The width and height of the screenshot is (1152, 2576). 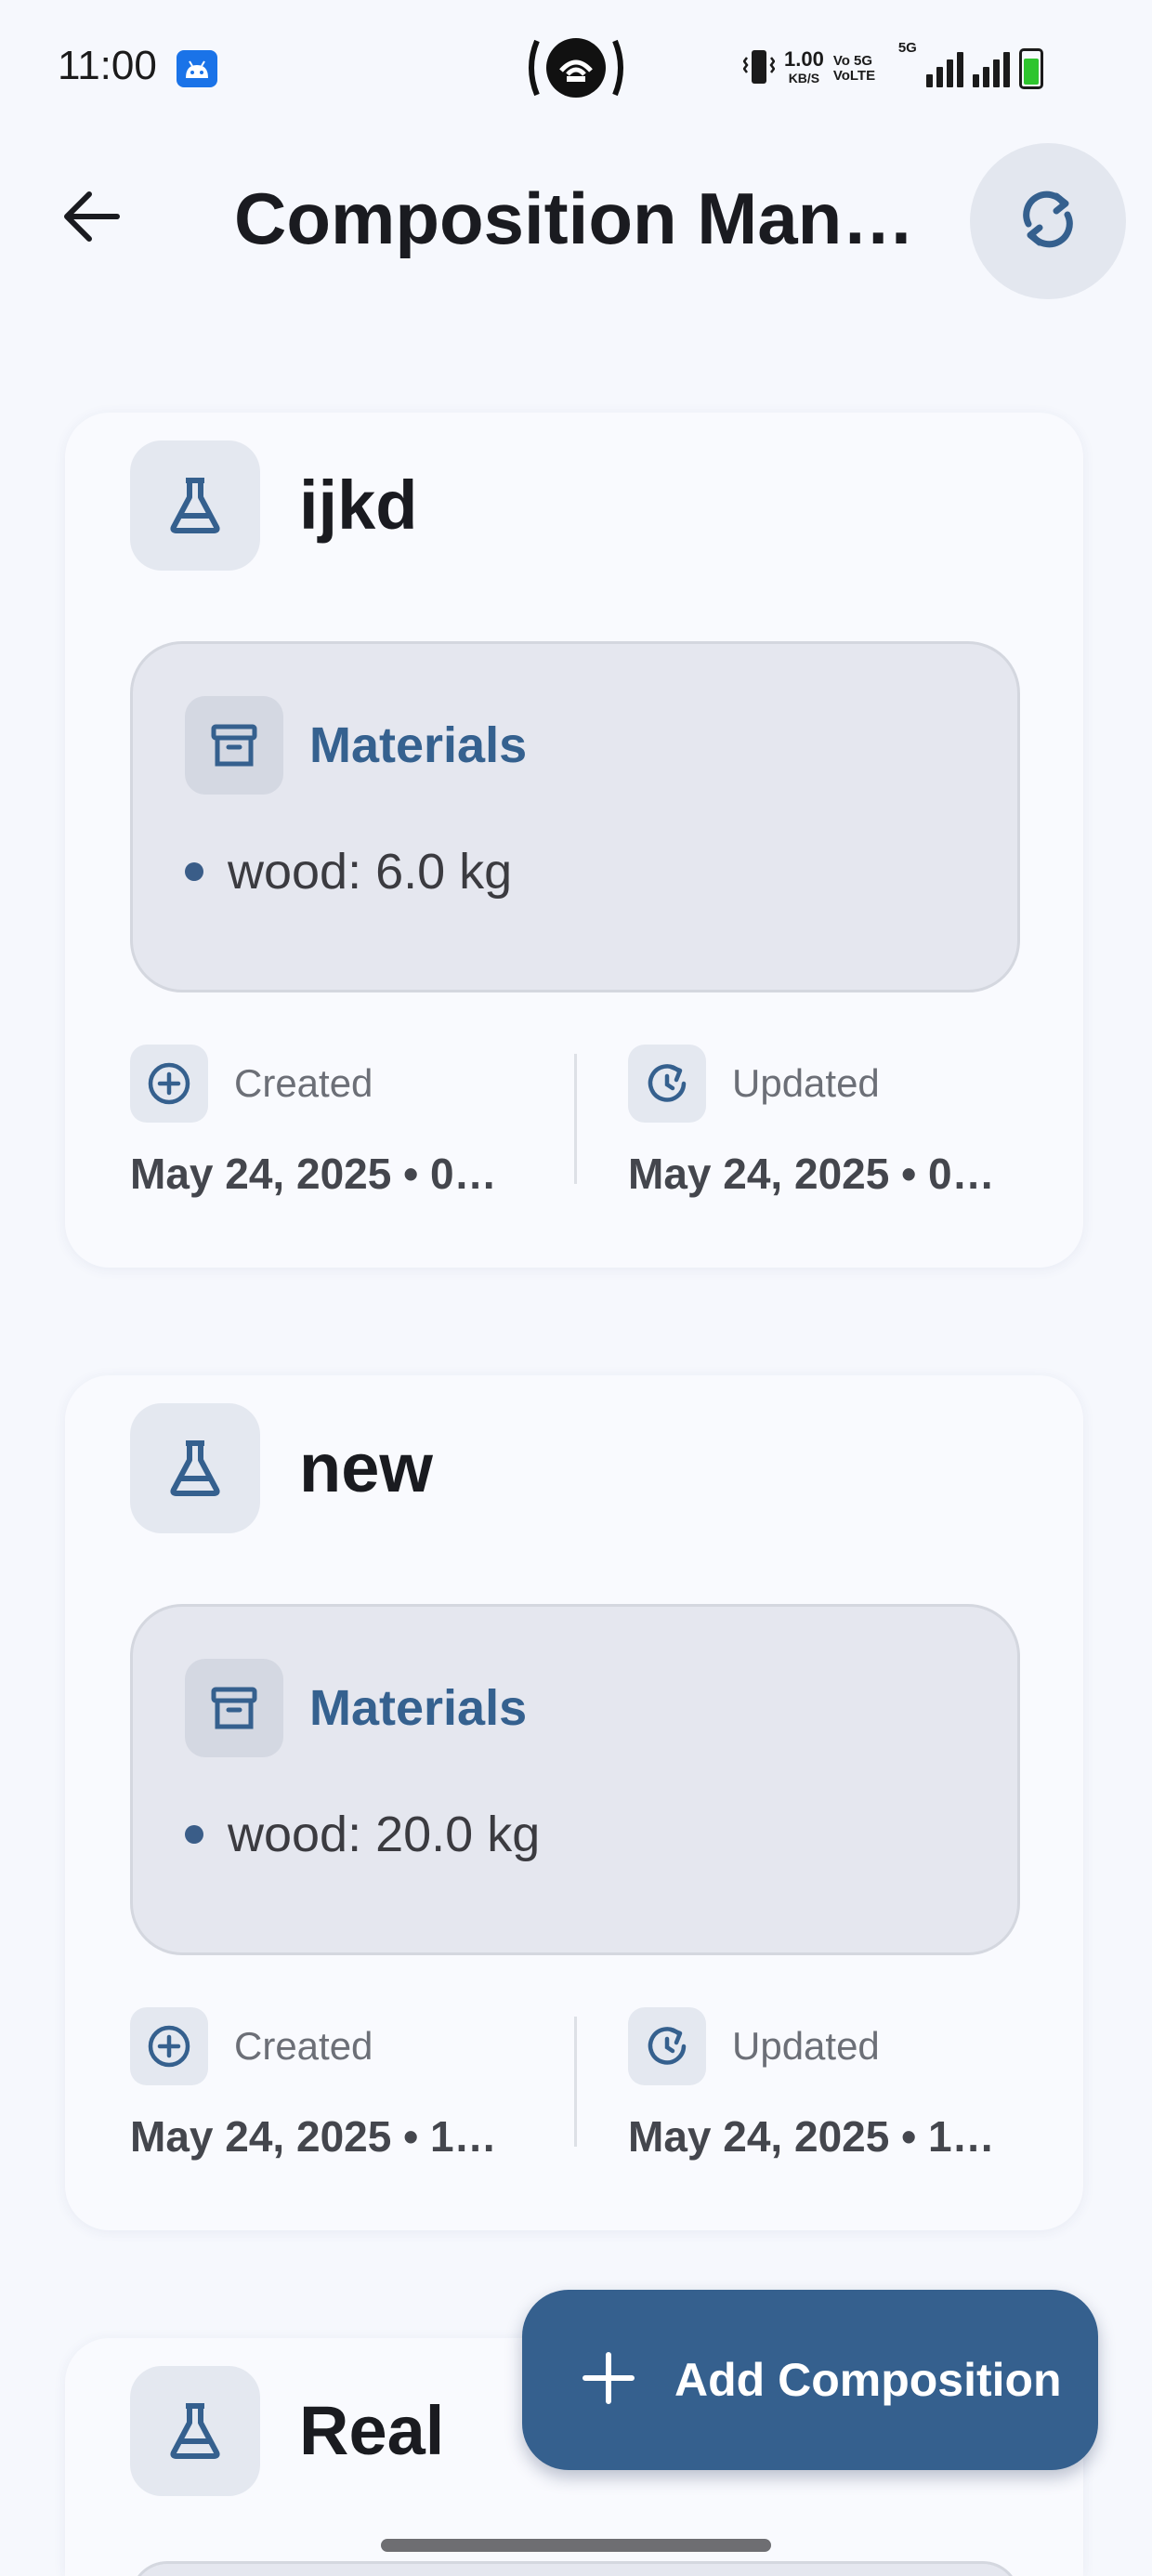 I want to click on composition-name: new, so click(x=366, y=1467).